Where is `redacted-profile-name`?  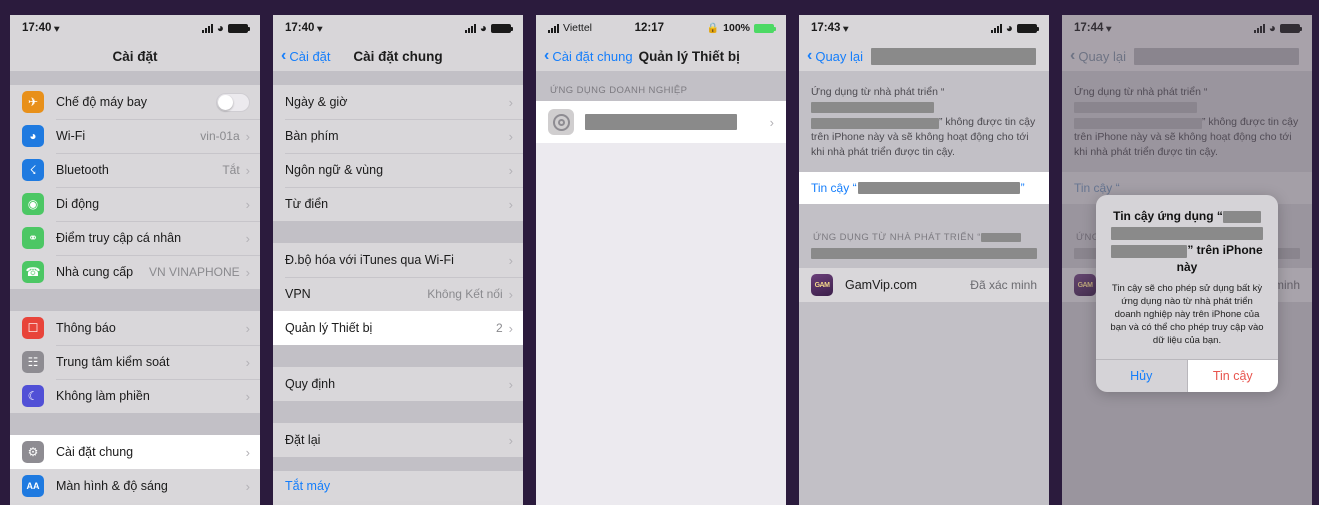 redacted-profile-name is located at coordinates (661, 122).